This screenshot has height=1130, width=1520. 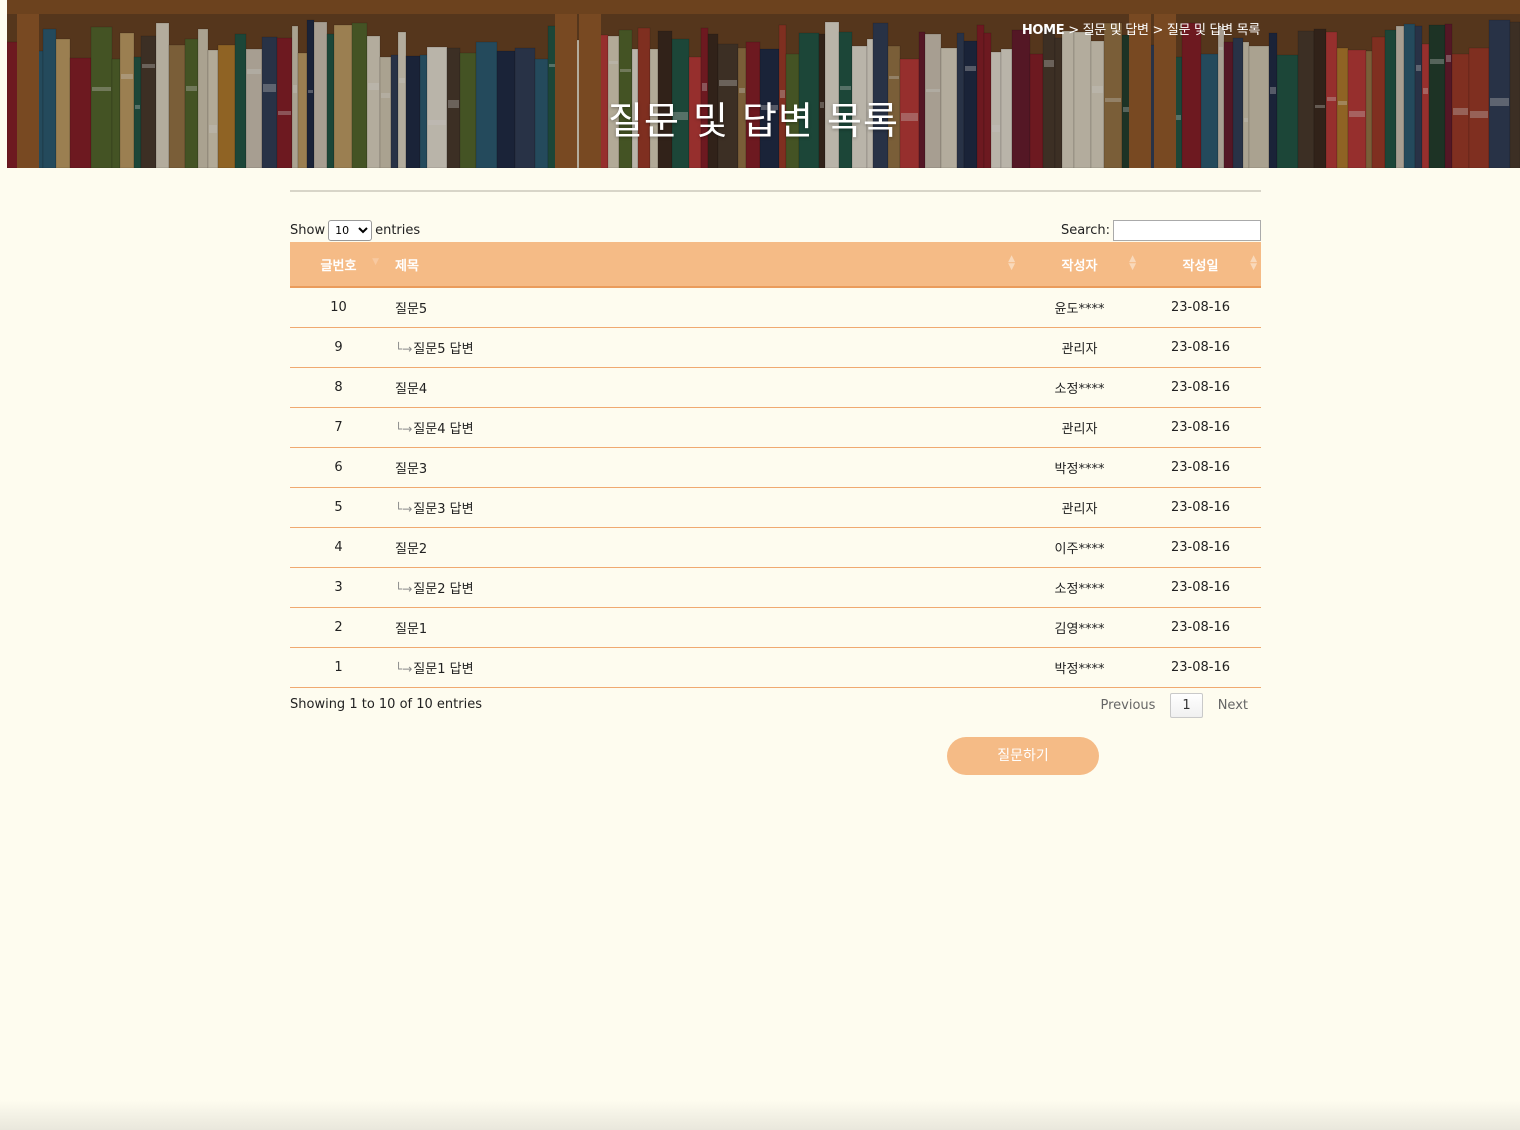 I want to click on post-title-cell: 질문1, so click(x=703, y=627).